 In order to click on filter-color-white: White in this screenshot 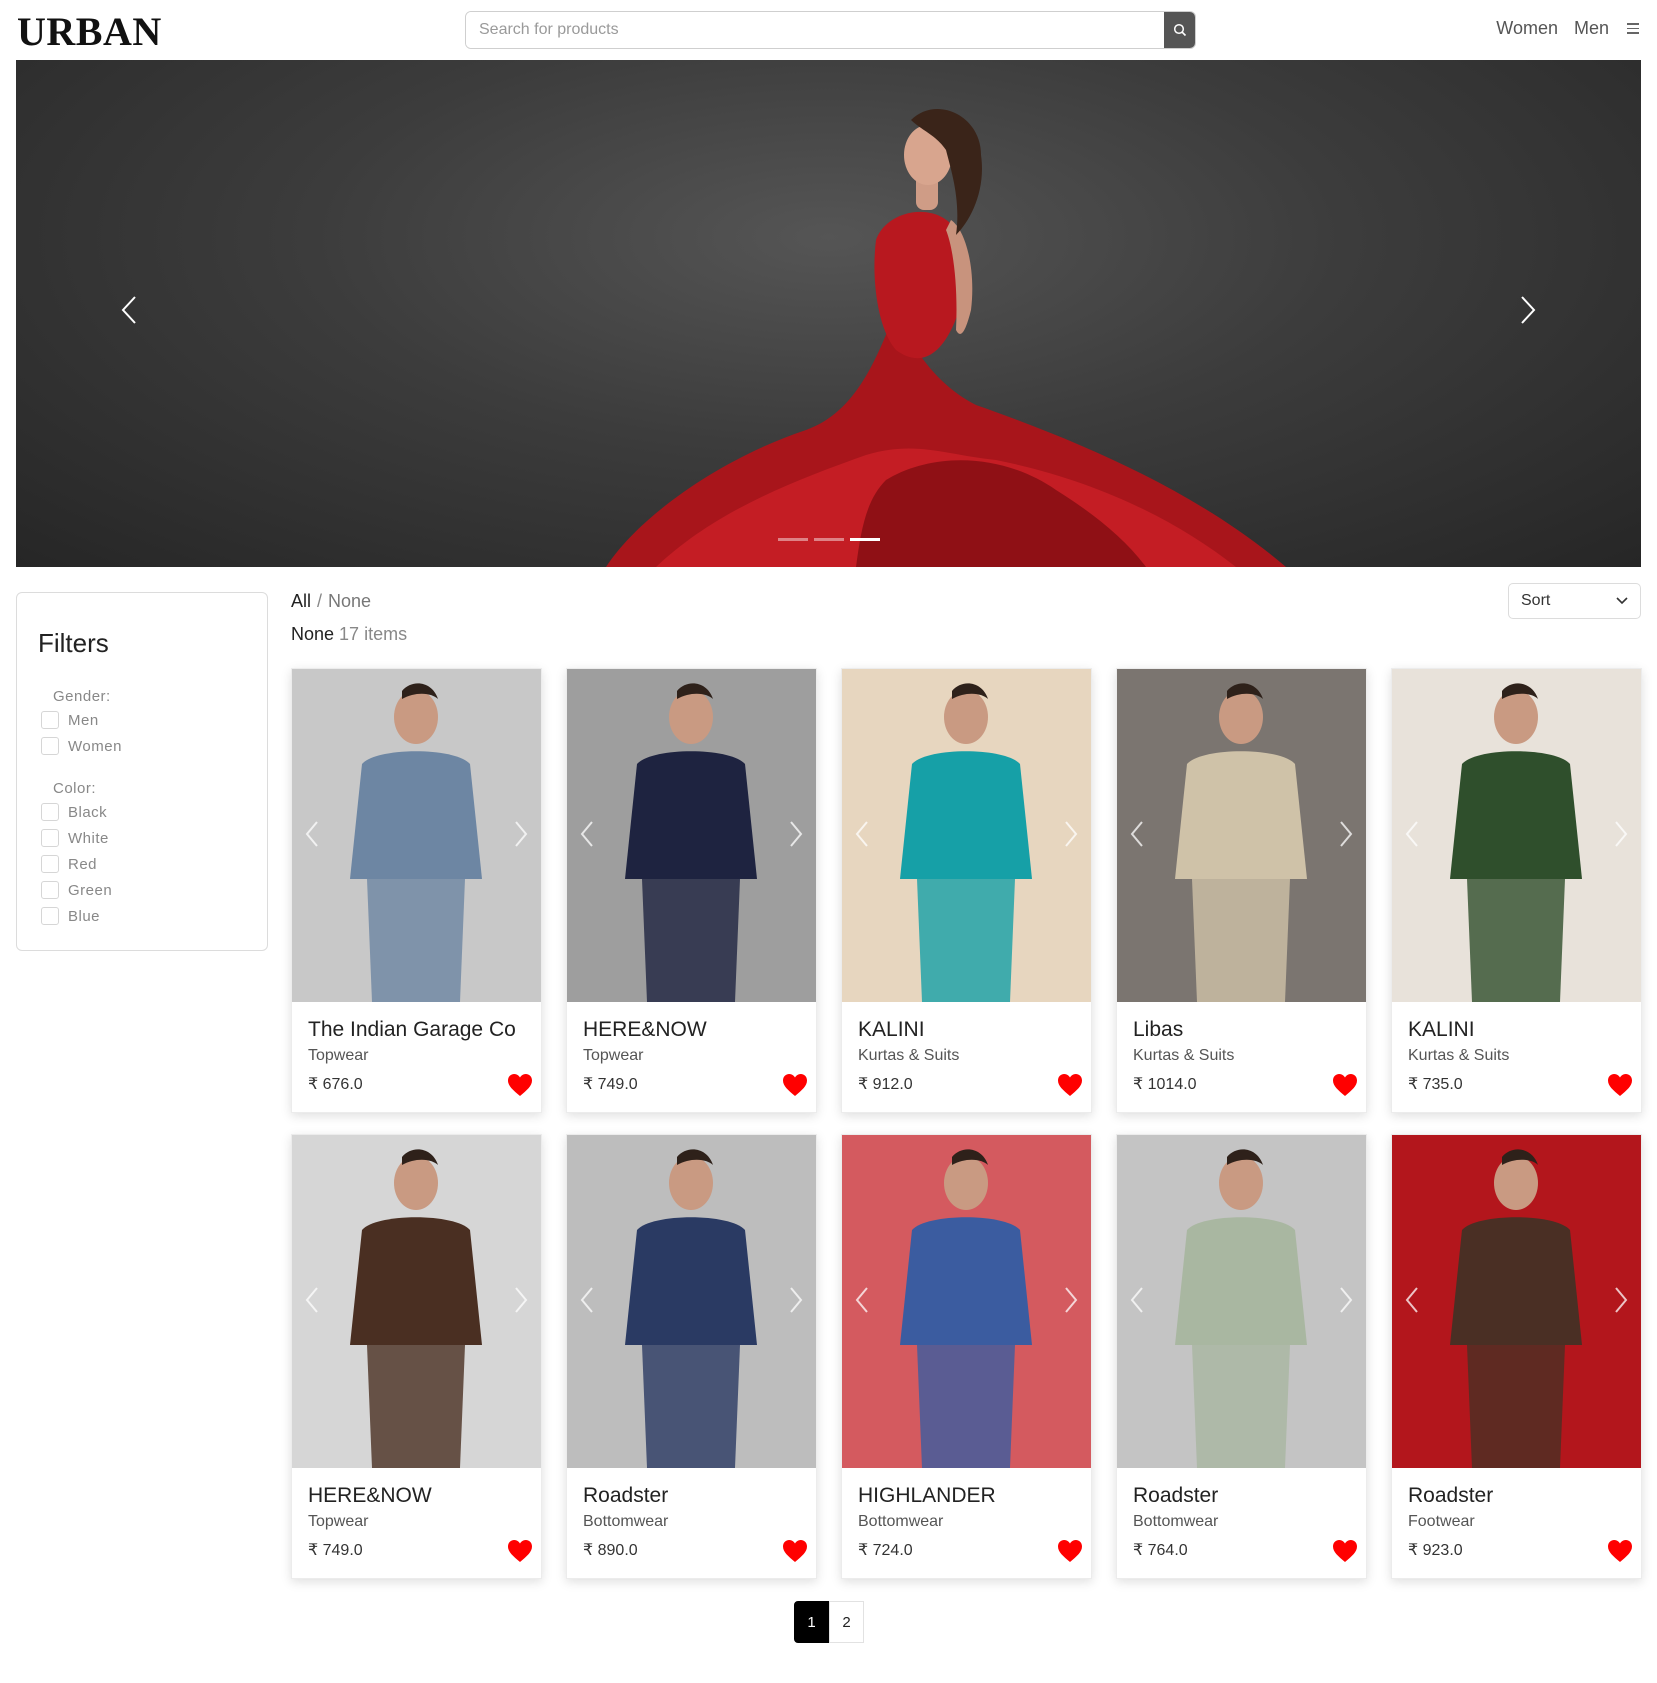, I will do `click(75, 838)`.